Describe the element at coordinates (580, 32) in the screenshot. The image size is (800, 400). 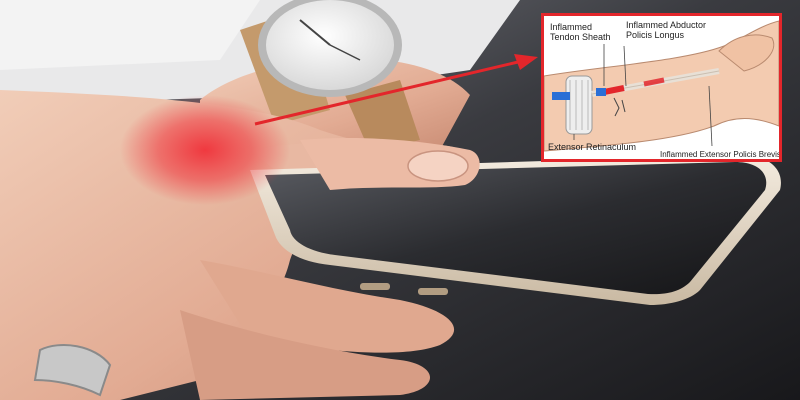
I see `label-tendon-sheath: Inflammed Tendon Sheath` at that location.